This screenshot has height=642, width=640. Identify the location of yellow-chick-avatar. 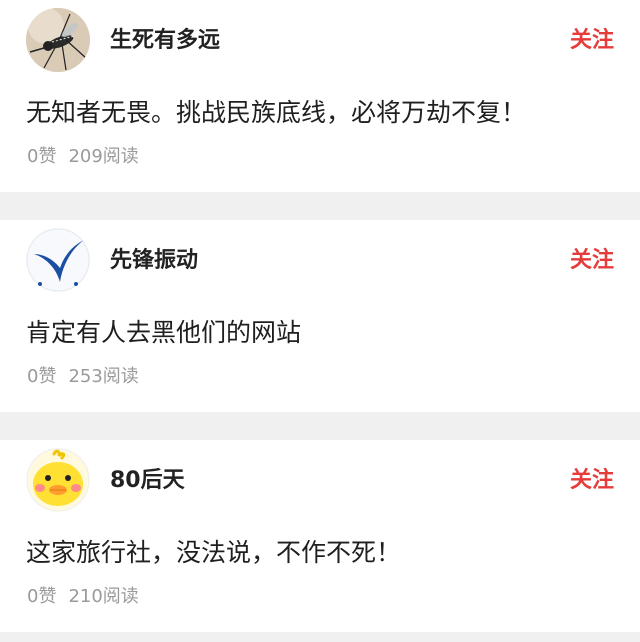
(58, 480).